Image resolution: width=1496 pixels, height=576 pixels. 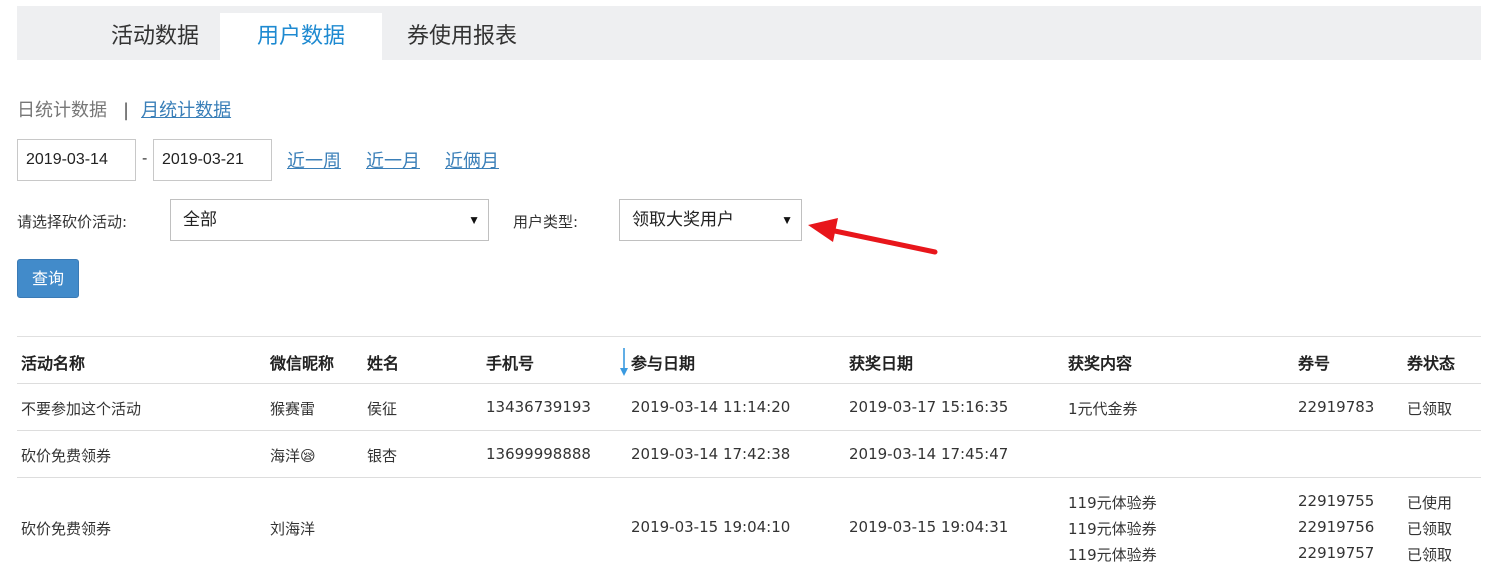 What do you see at coordinates (1336, 527) in the screenshot?
I see `cell-coupon-number: 22919756` at bounding box center [1336, 527].